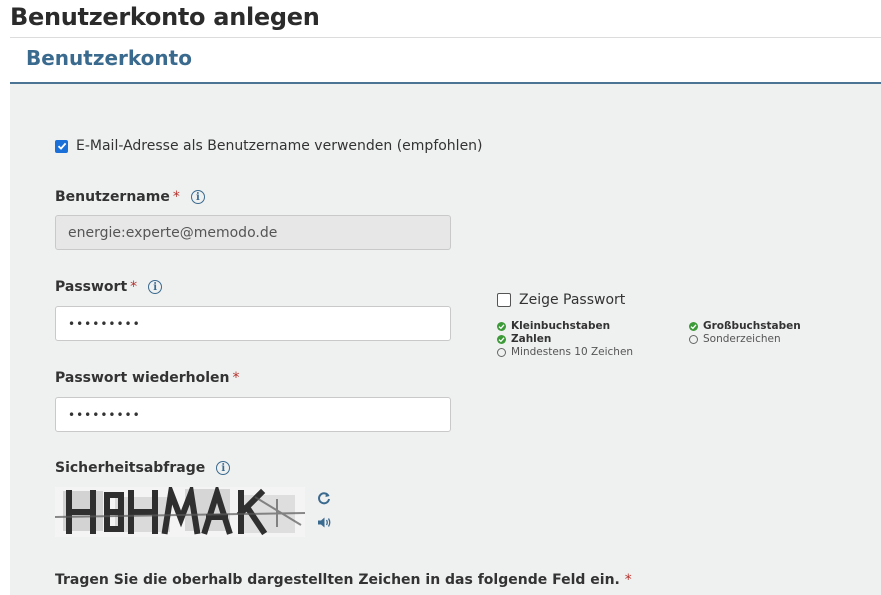  What do you see at coordinates (735, 339) in the screenshot?
I see `rule-special-chars: Sonderzeichen` at bounding box center [735, 339].